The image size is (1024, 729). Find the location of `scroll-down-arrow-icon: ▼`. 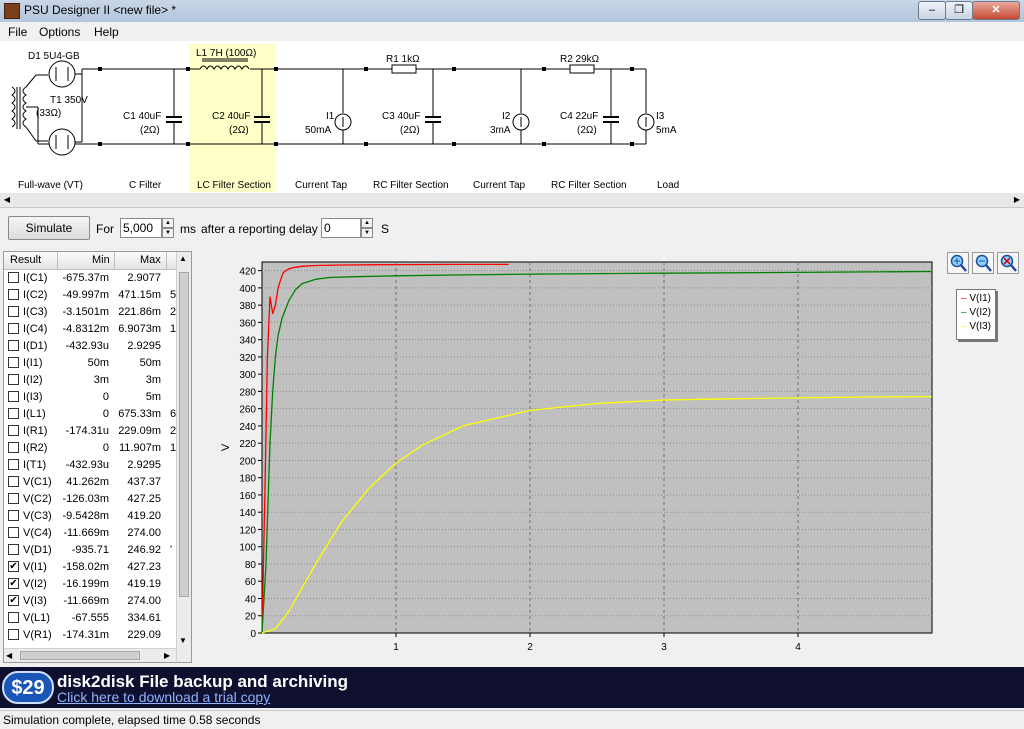

scroll-down-arrow-icon: ▼ is located at coordinates (183, 640).